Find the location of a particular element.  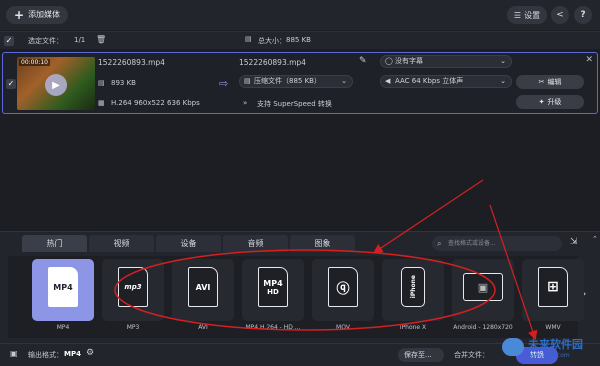

annotation-arrow-right is located at coordinates (513, 272).